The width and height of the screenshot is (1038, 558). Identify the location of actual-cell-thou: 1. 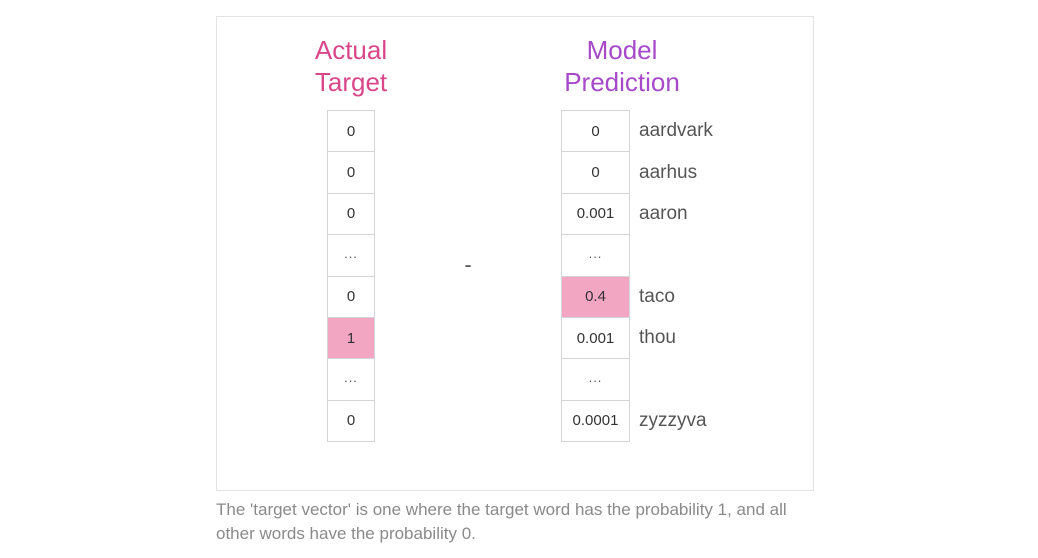
(351, 338).